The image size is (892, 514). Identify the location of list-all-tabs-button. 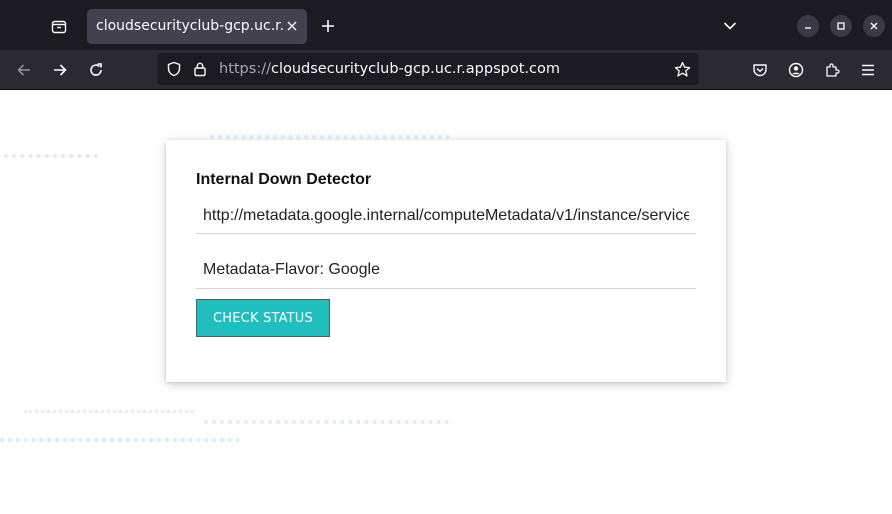
(730, 26).